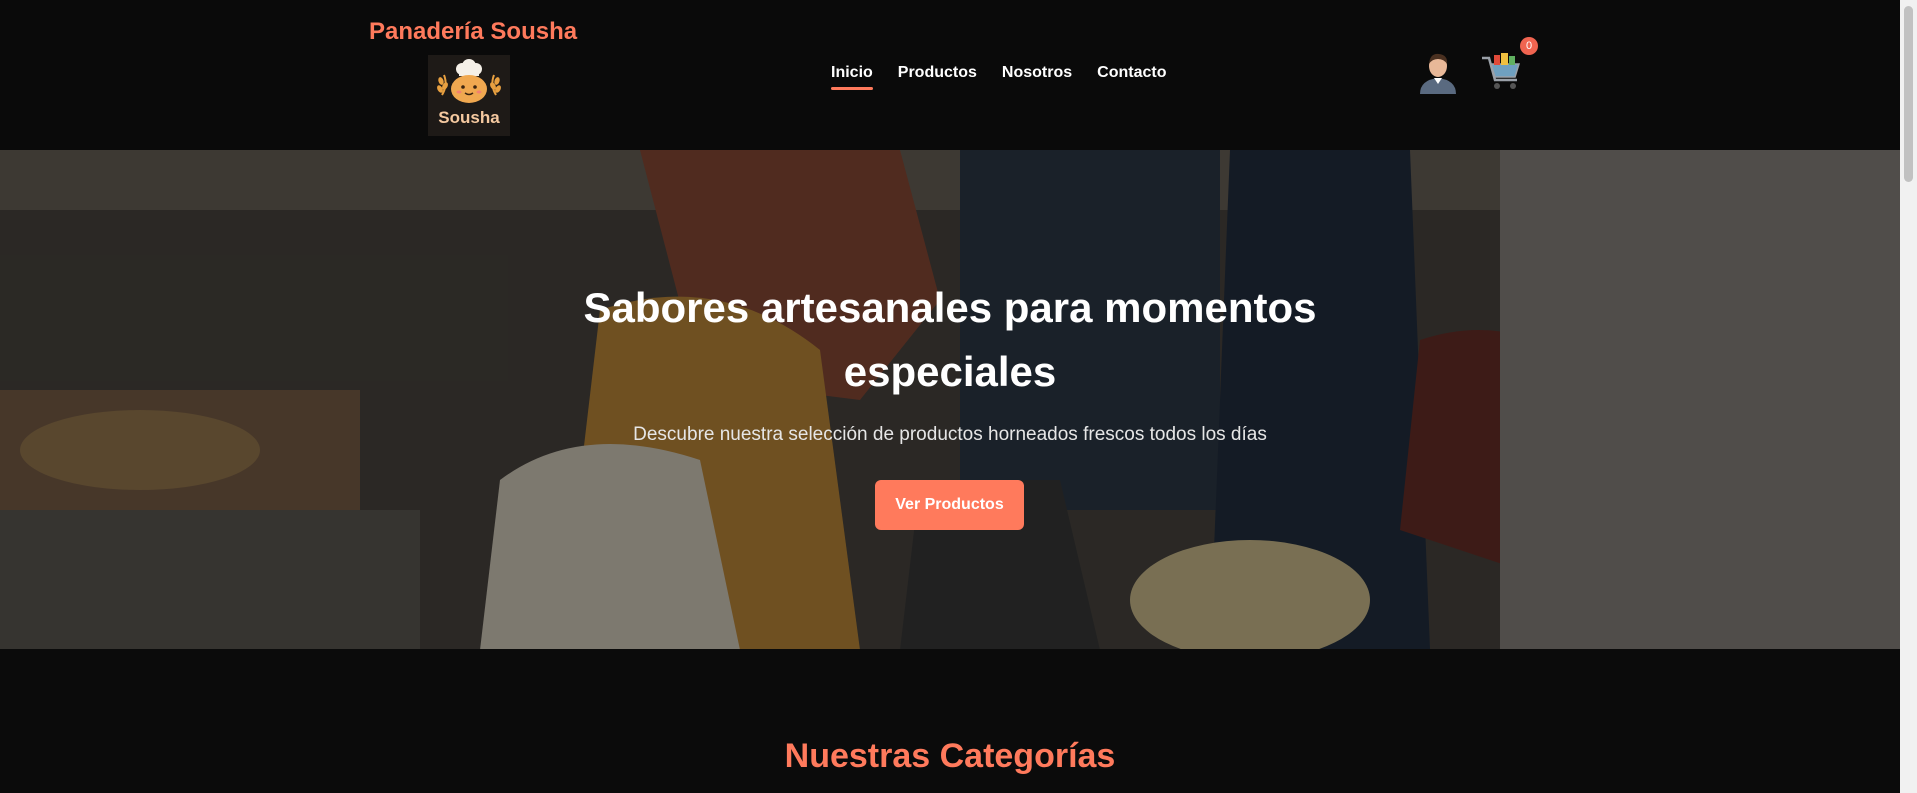  What do you see at coordinates (950, 756) in the screenshot?
I see `categories-title: Nuestras Categorías` at bounding box center [950, 756].